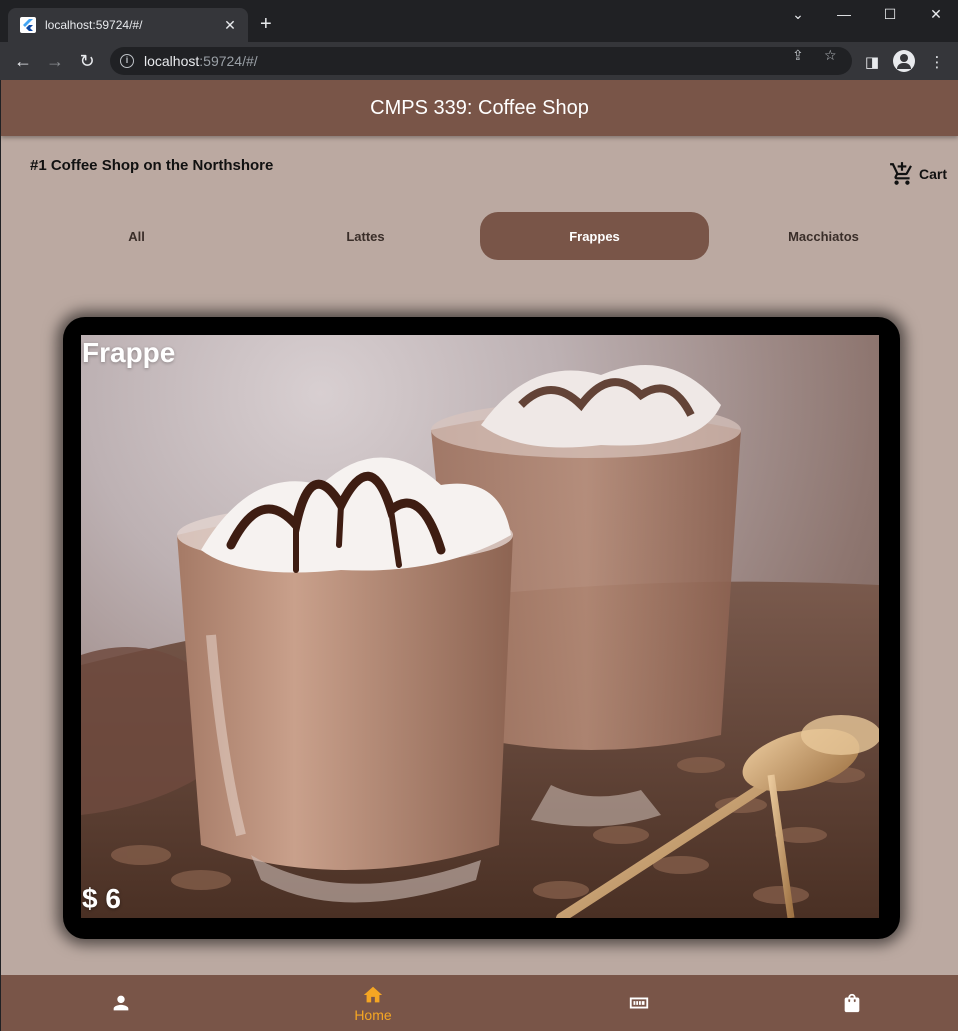 This screenshot has width=958, height=1031. What do you see at coordinates (936, 14) in the screenshot?
I see `window-close-icon: ✕` at bounding box center [936, 14].